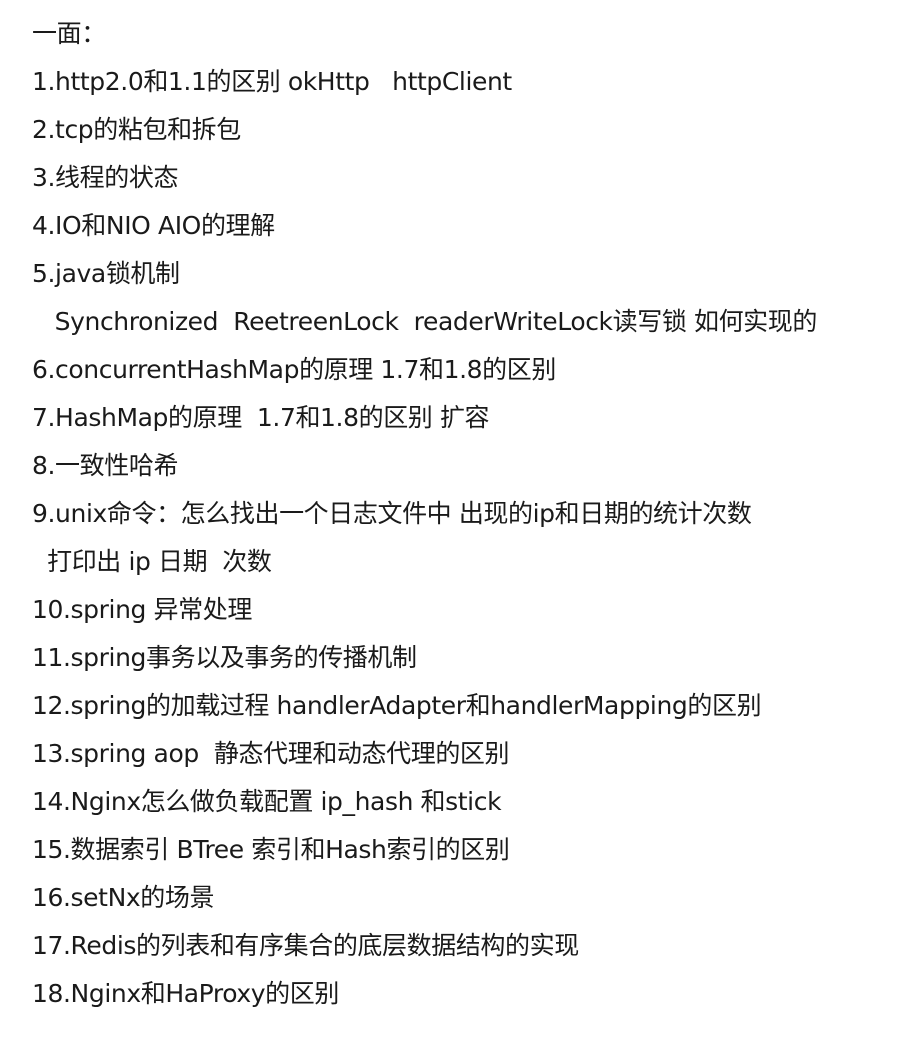 The image size is (906, 1040). What do you see at coordinates (105, 465) in the screenshot?
I see `note-line-8: 8.一致性哈希` at bounding box center [105, 465].